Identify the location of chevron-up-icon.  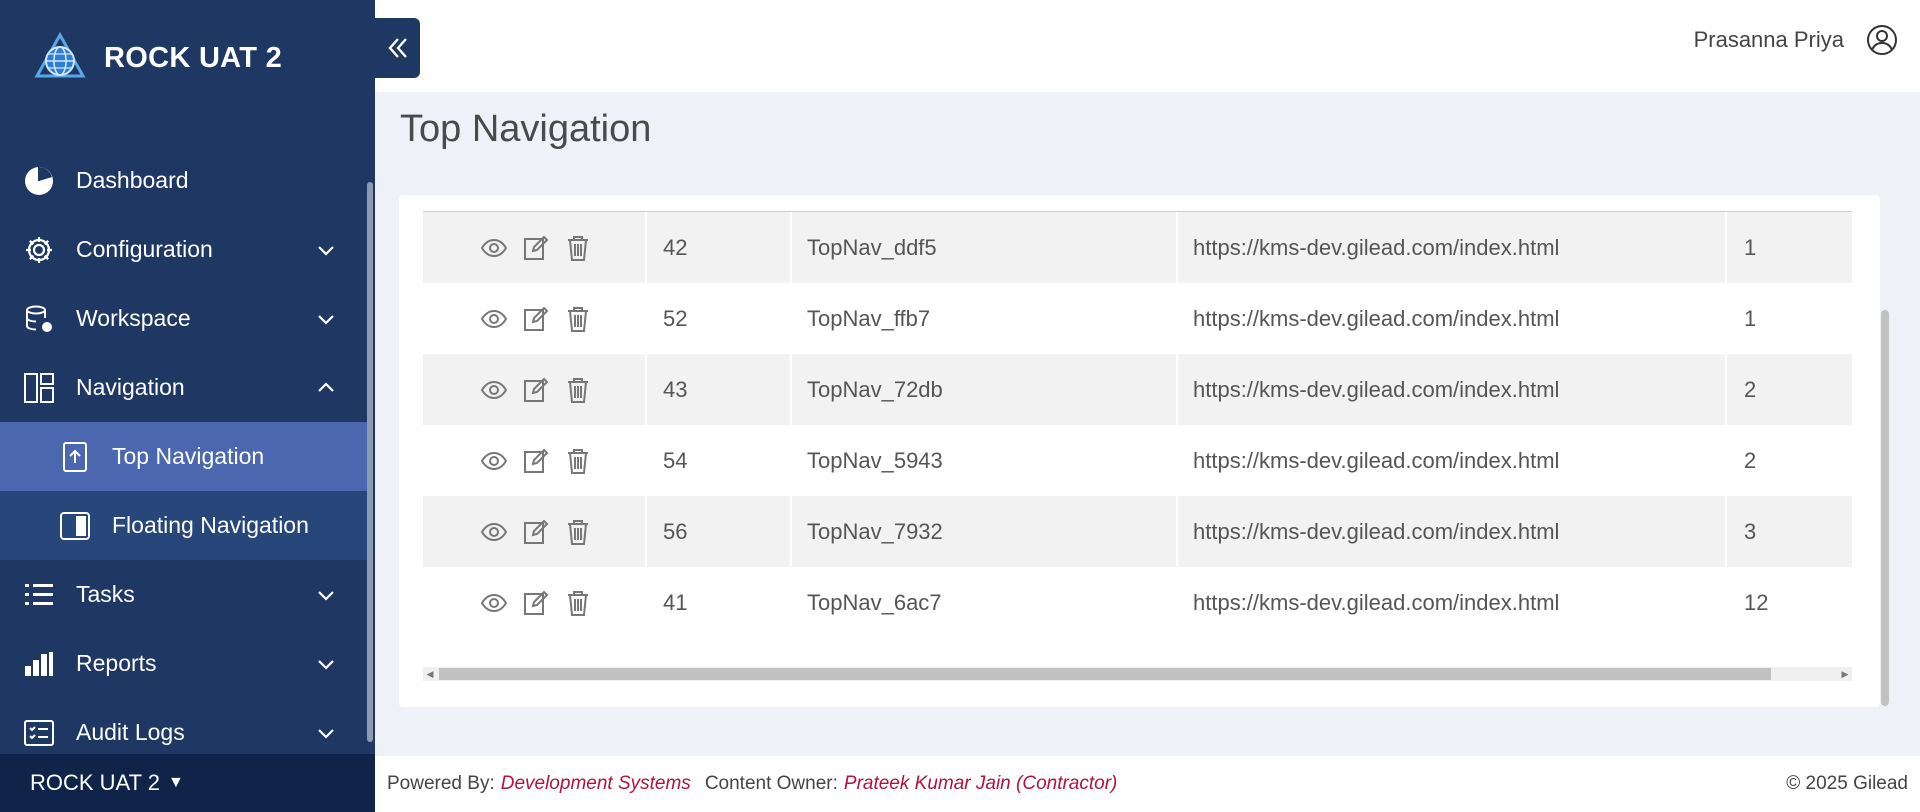
(326, 386).